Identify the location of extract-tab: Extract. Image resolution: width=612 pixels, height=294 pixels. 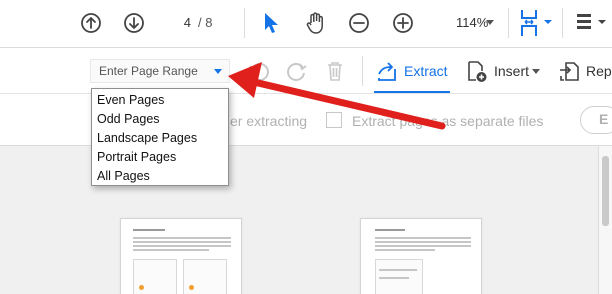
(412, 71).